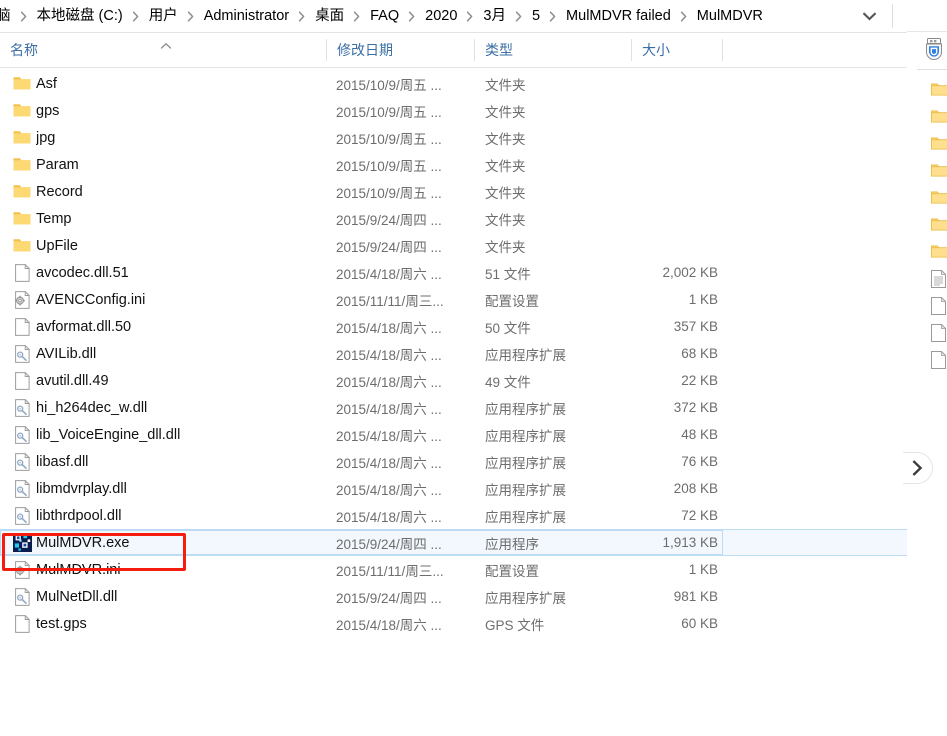 The image size is (947, 736). What do you see at coordinates (699, 380) in the screenshot?
I see `file-size: 22 KB` at bounding box center [699, 380].